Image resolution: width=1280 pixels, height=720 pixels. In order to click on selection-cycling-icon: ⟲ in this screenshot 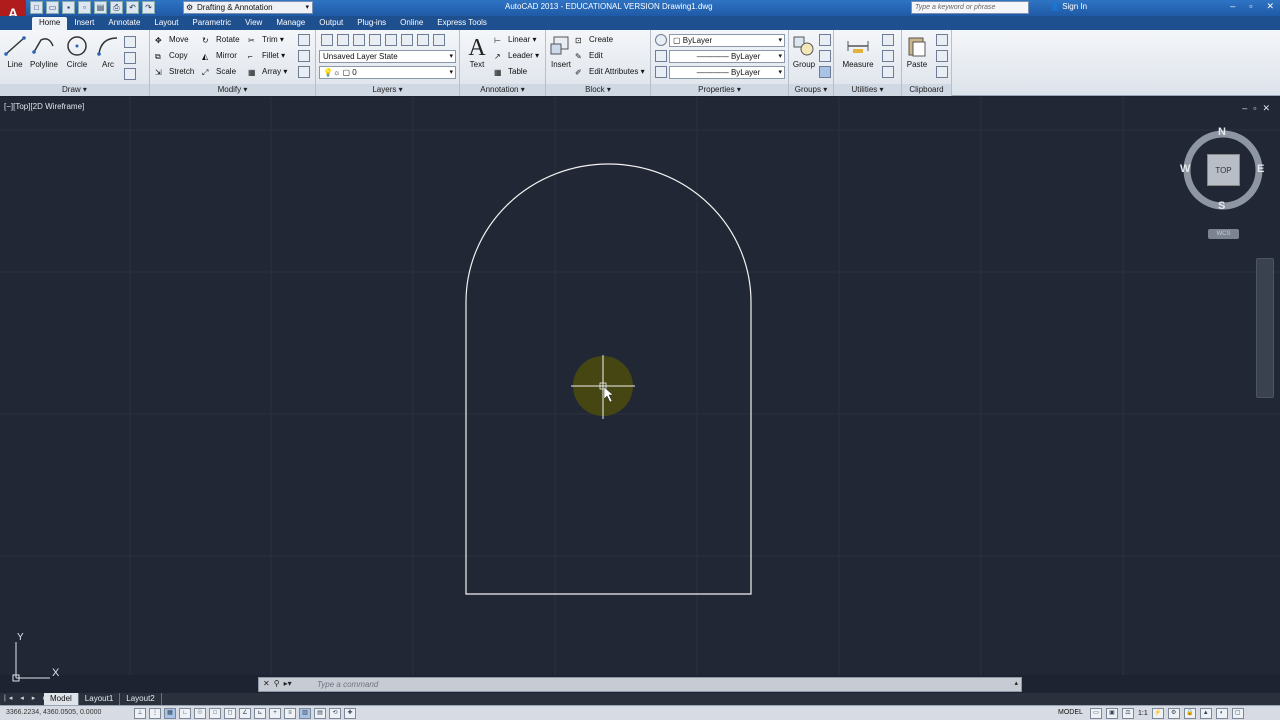, I will do `click(335, 713)`.